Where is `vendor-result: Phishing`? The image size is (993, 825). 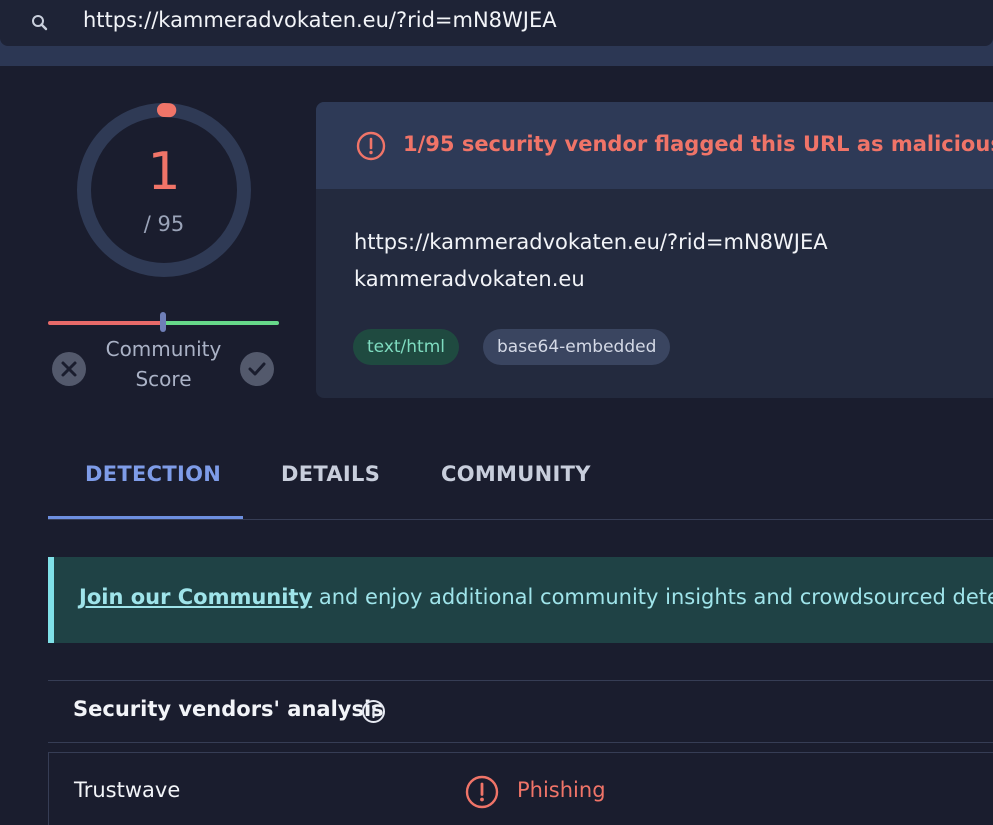 vendor-result: Phishing is located at coordinates (561, 790).